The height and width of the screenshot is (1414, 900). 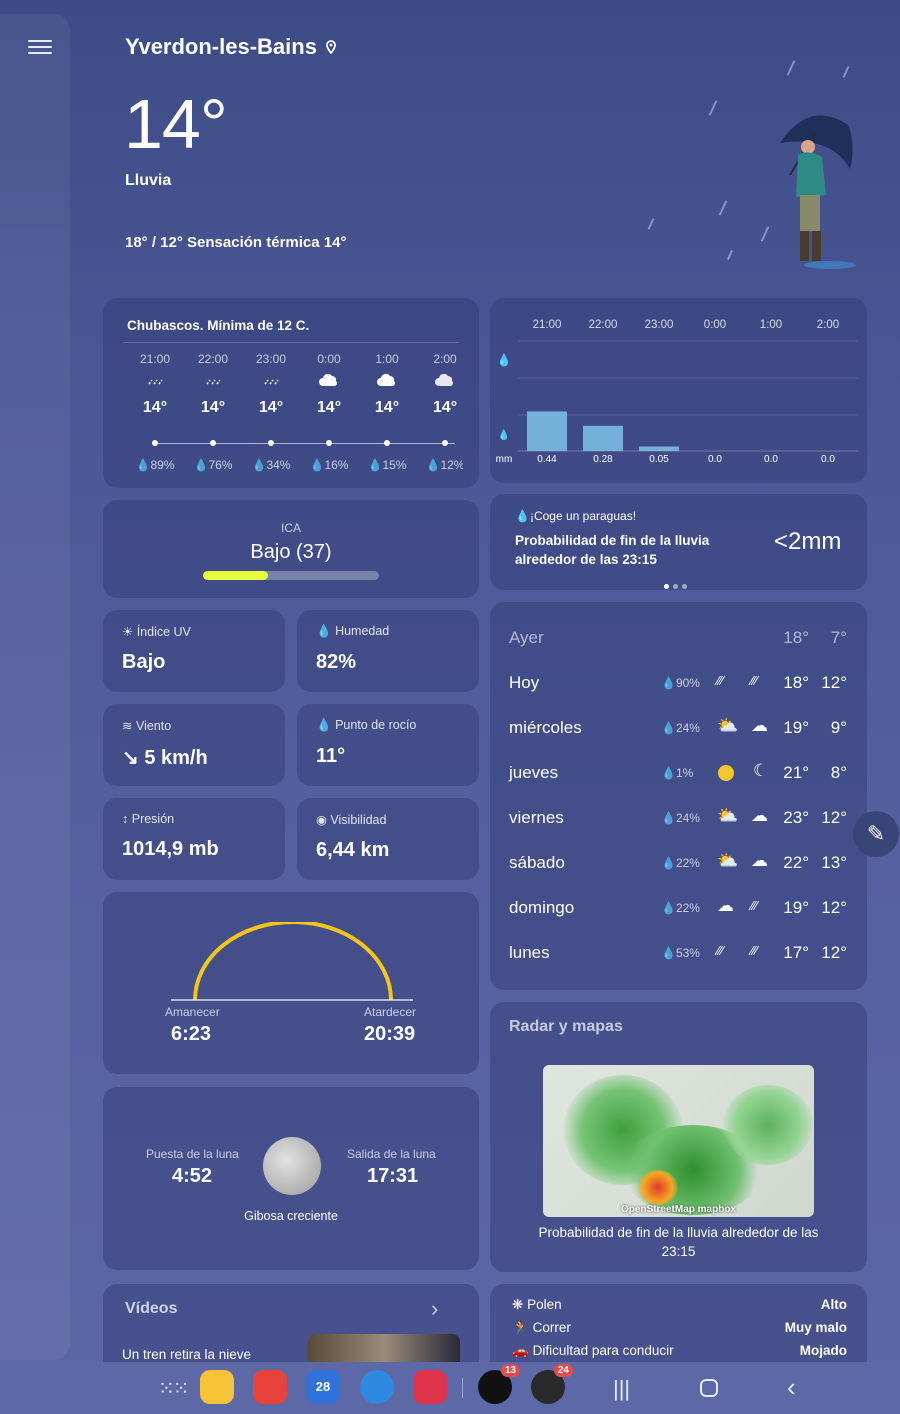 What do you see at coordinates (678, 820) in the screenshot?
I see `daily-row: viernes 💧24% ⛅ ☁ 23° 12°` at bounding box center [678, 820].